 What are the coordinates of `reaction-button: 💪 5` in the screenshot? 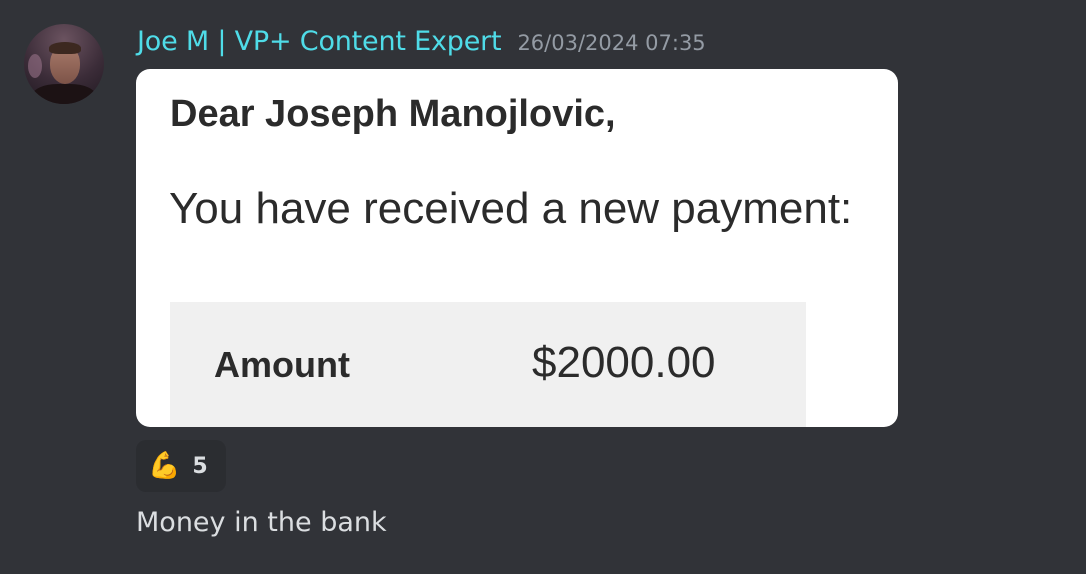 It's located at (181, 466).